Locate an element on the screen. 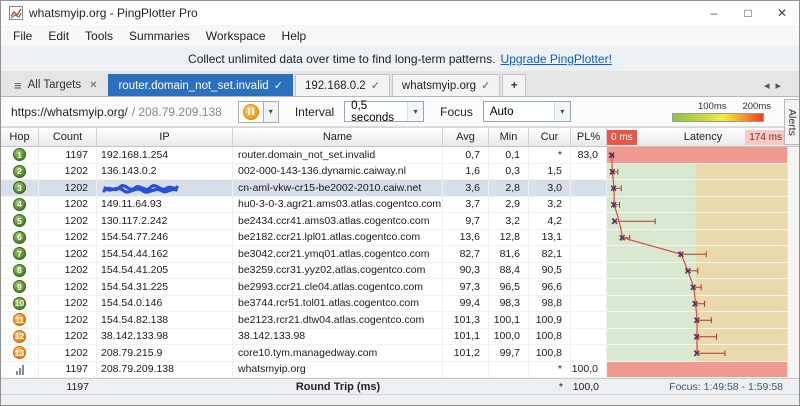 The height and width of the screenshot is (406, 800). hop-number-badge: 11 is located at coordinates (19, 320).